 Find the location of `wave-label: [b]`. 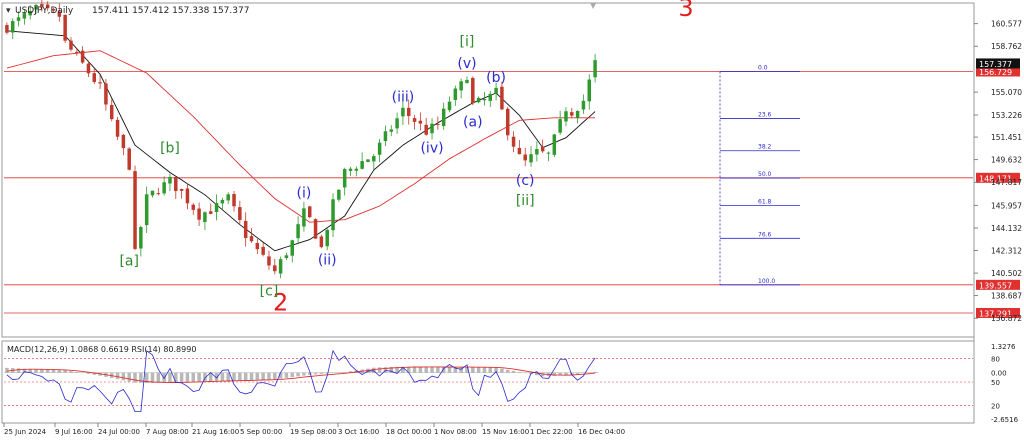

wave-label: [b] is located at coordinates (170, 149).